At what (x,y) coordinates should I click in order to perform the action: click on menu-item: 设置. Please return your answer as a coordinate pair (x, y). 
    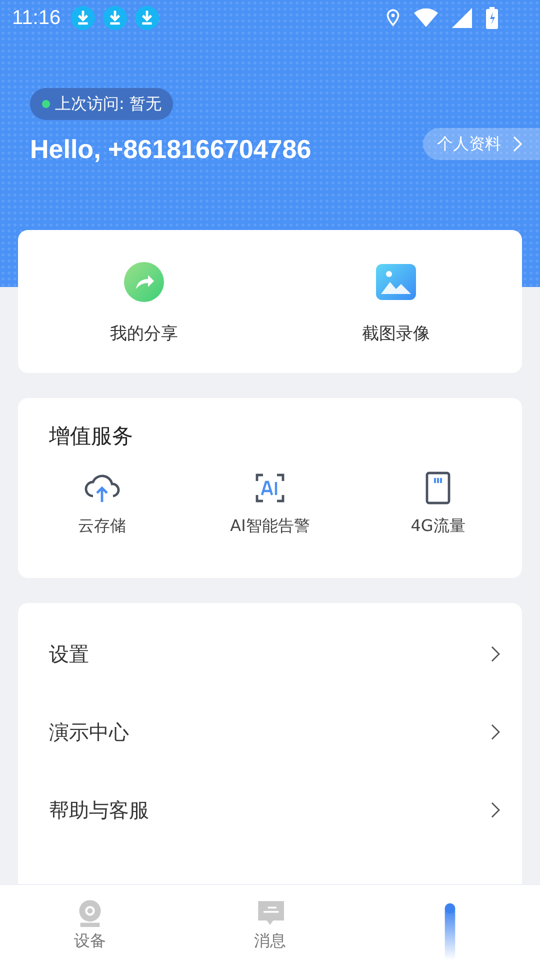
    Looking at the image, I should click on (270, 654).